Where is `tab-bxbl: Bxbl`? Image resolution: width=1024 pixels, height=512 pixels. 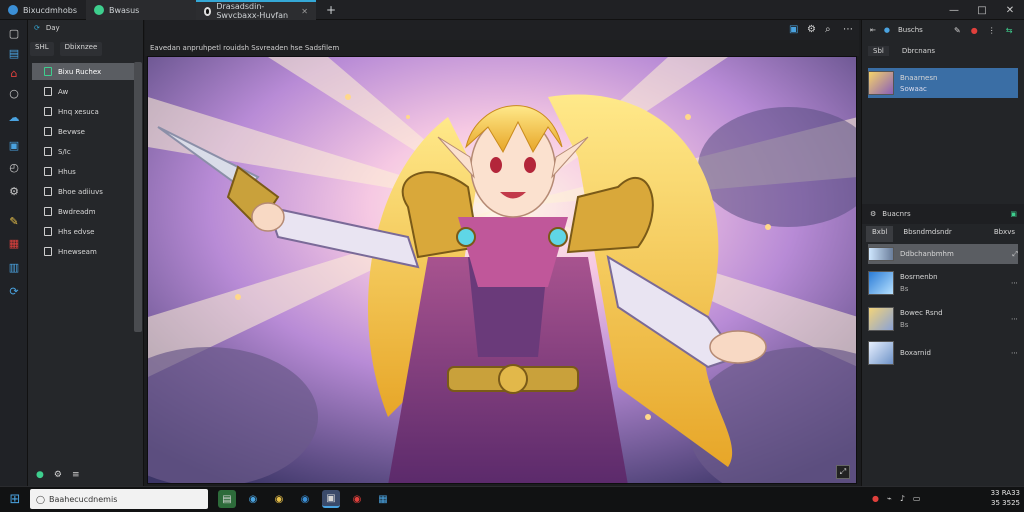 tab-bxbl: Bxbl is located at coordinates (880, 234).